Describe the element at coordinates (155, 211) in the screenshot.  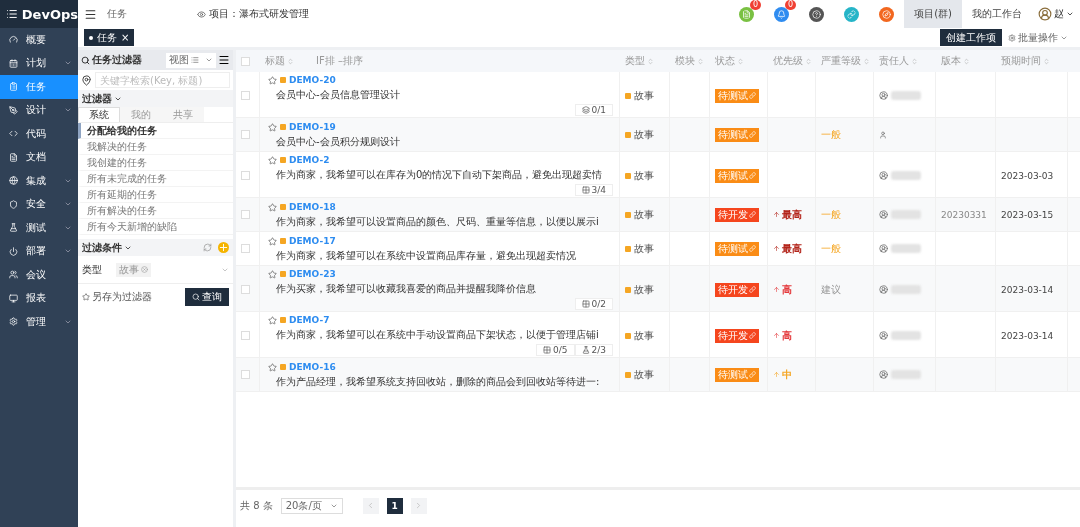
I see `filter-item: 所有解决的任务` at that location.